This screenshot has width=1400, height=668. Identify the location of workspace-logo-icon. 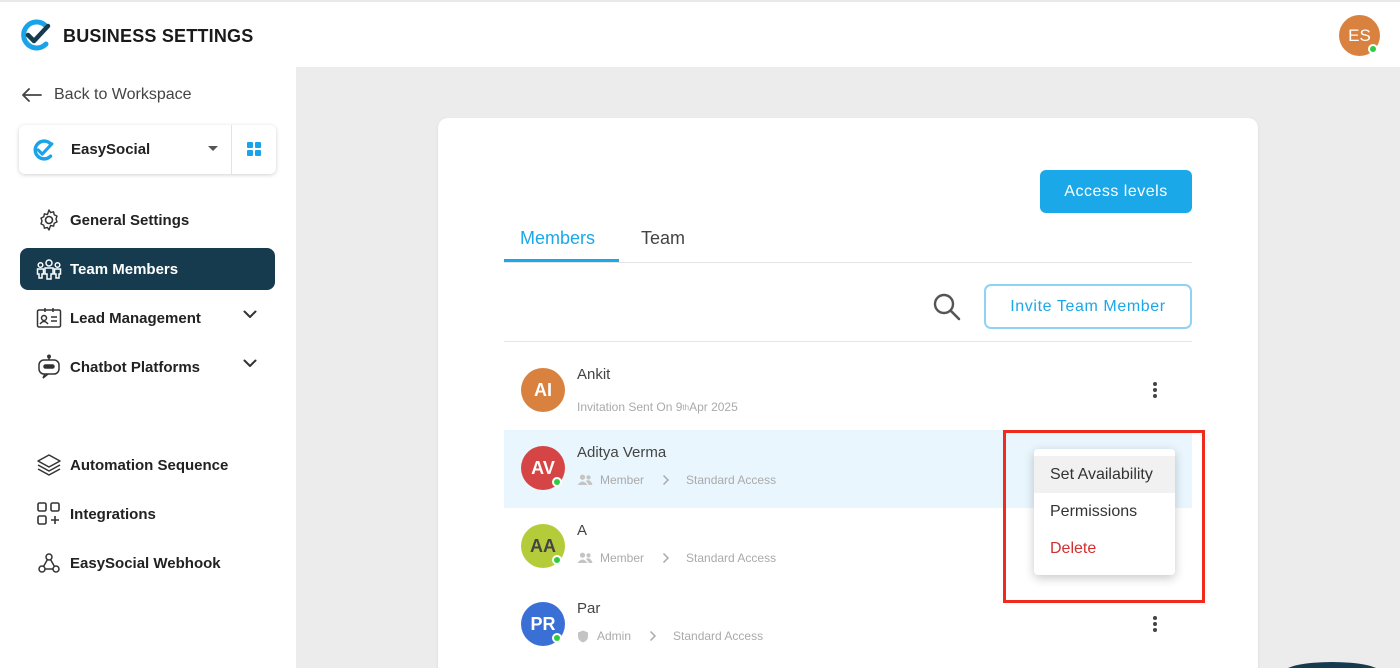
(43, 150).